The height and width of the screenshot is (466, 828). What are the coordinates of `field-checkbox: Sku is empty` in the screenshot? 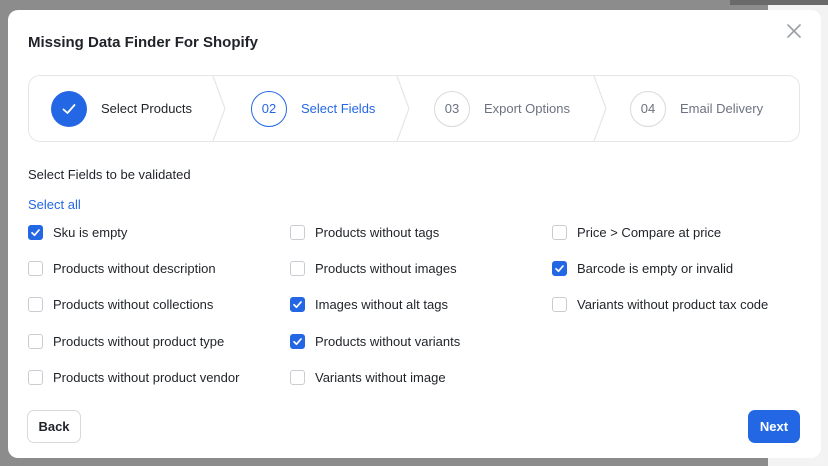 It's located at (77, 232).